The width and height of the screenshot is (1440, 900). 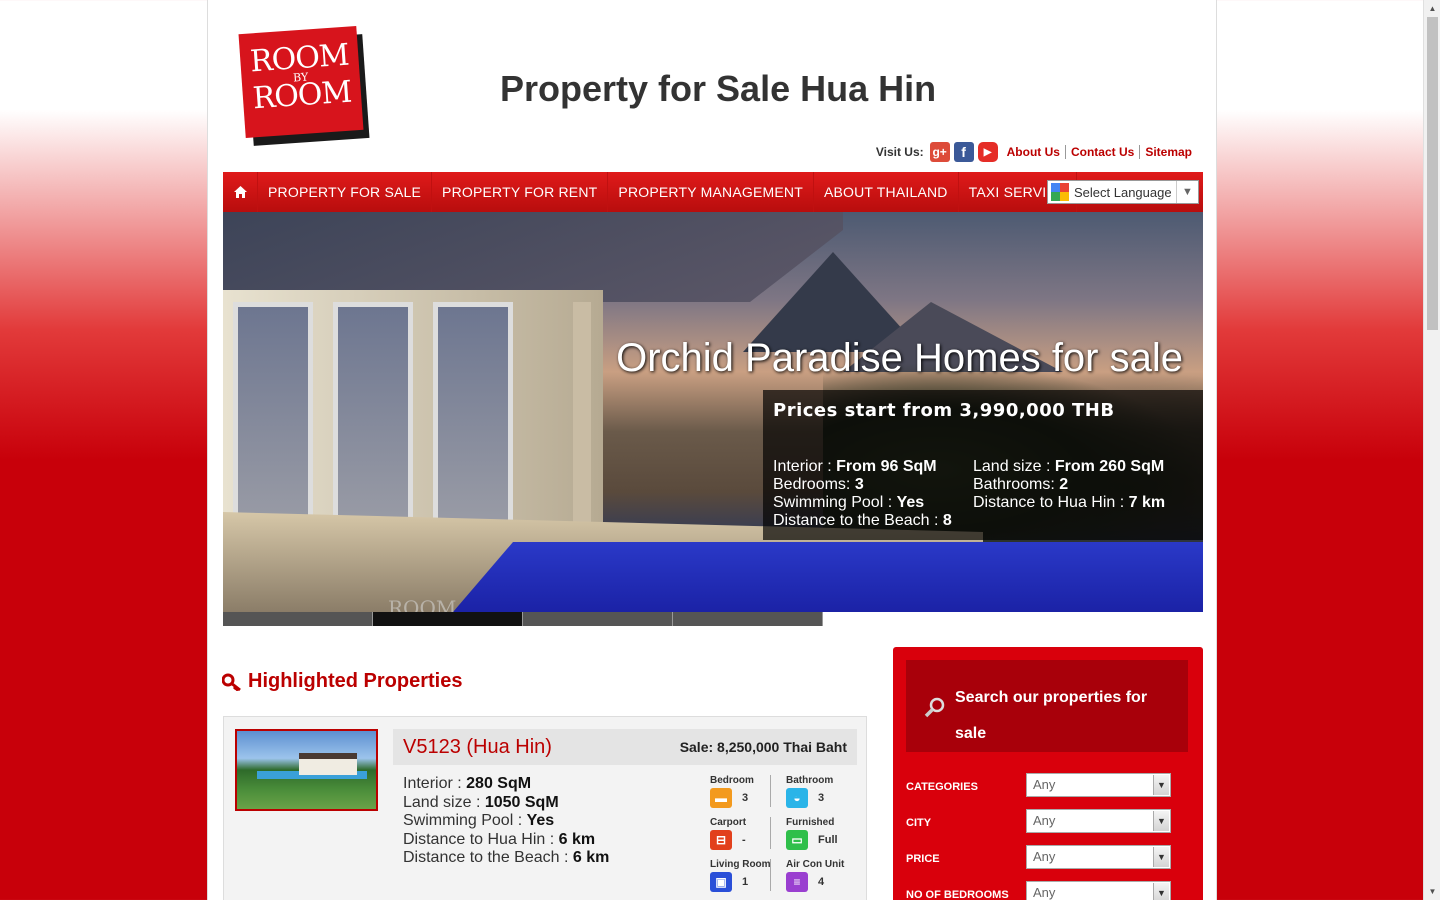 What do you see at coordinates (1098, 857) in the screenshot?
I see `price-select: Any ▼` at bounding box center [1098, 857].